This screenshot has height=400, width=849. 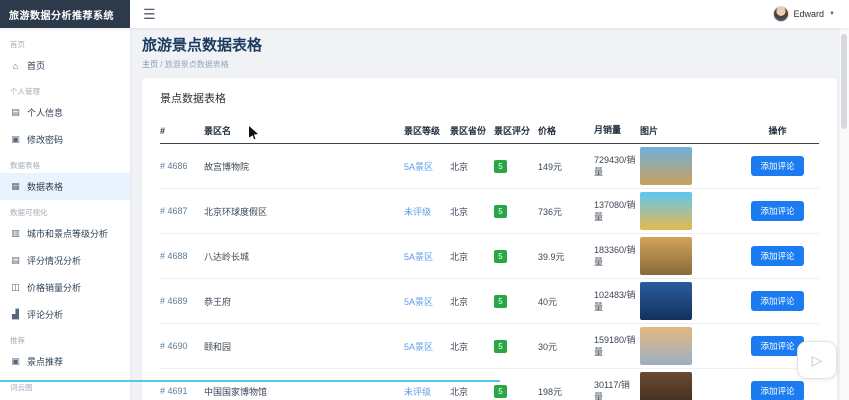 What do you see at coordinates (65, 112) in the screenshot?
I see `sidebar-item: ▤ 个人信息` at bounding box center [65, 112].